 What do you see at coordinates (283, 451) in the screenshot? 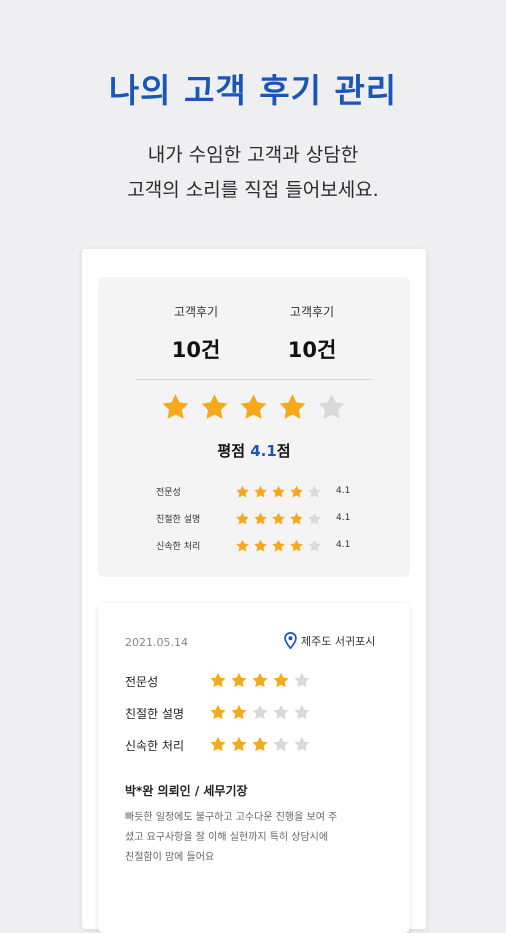
I see `rating-suffix: 점` at bounding box center [283, 451].